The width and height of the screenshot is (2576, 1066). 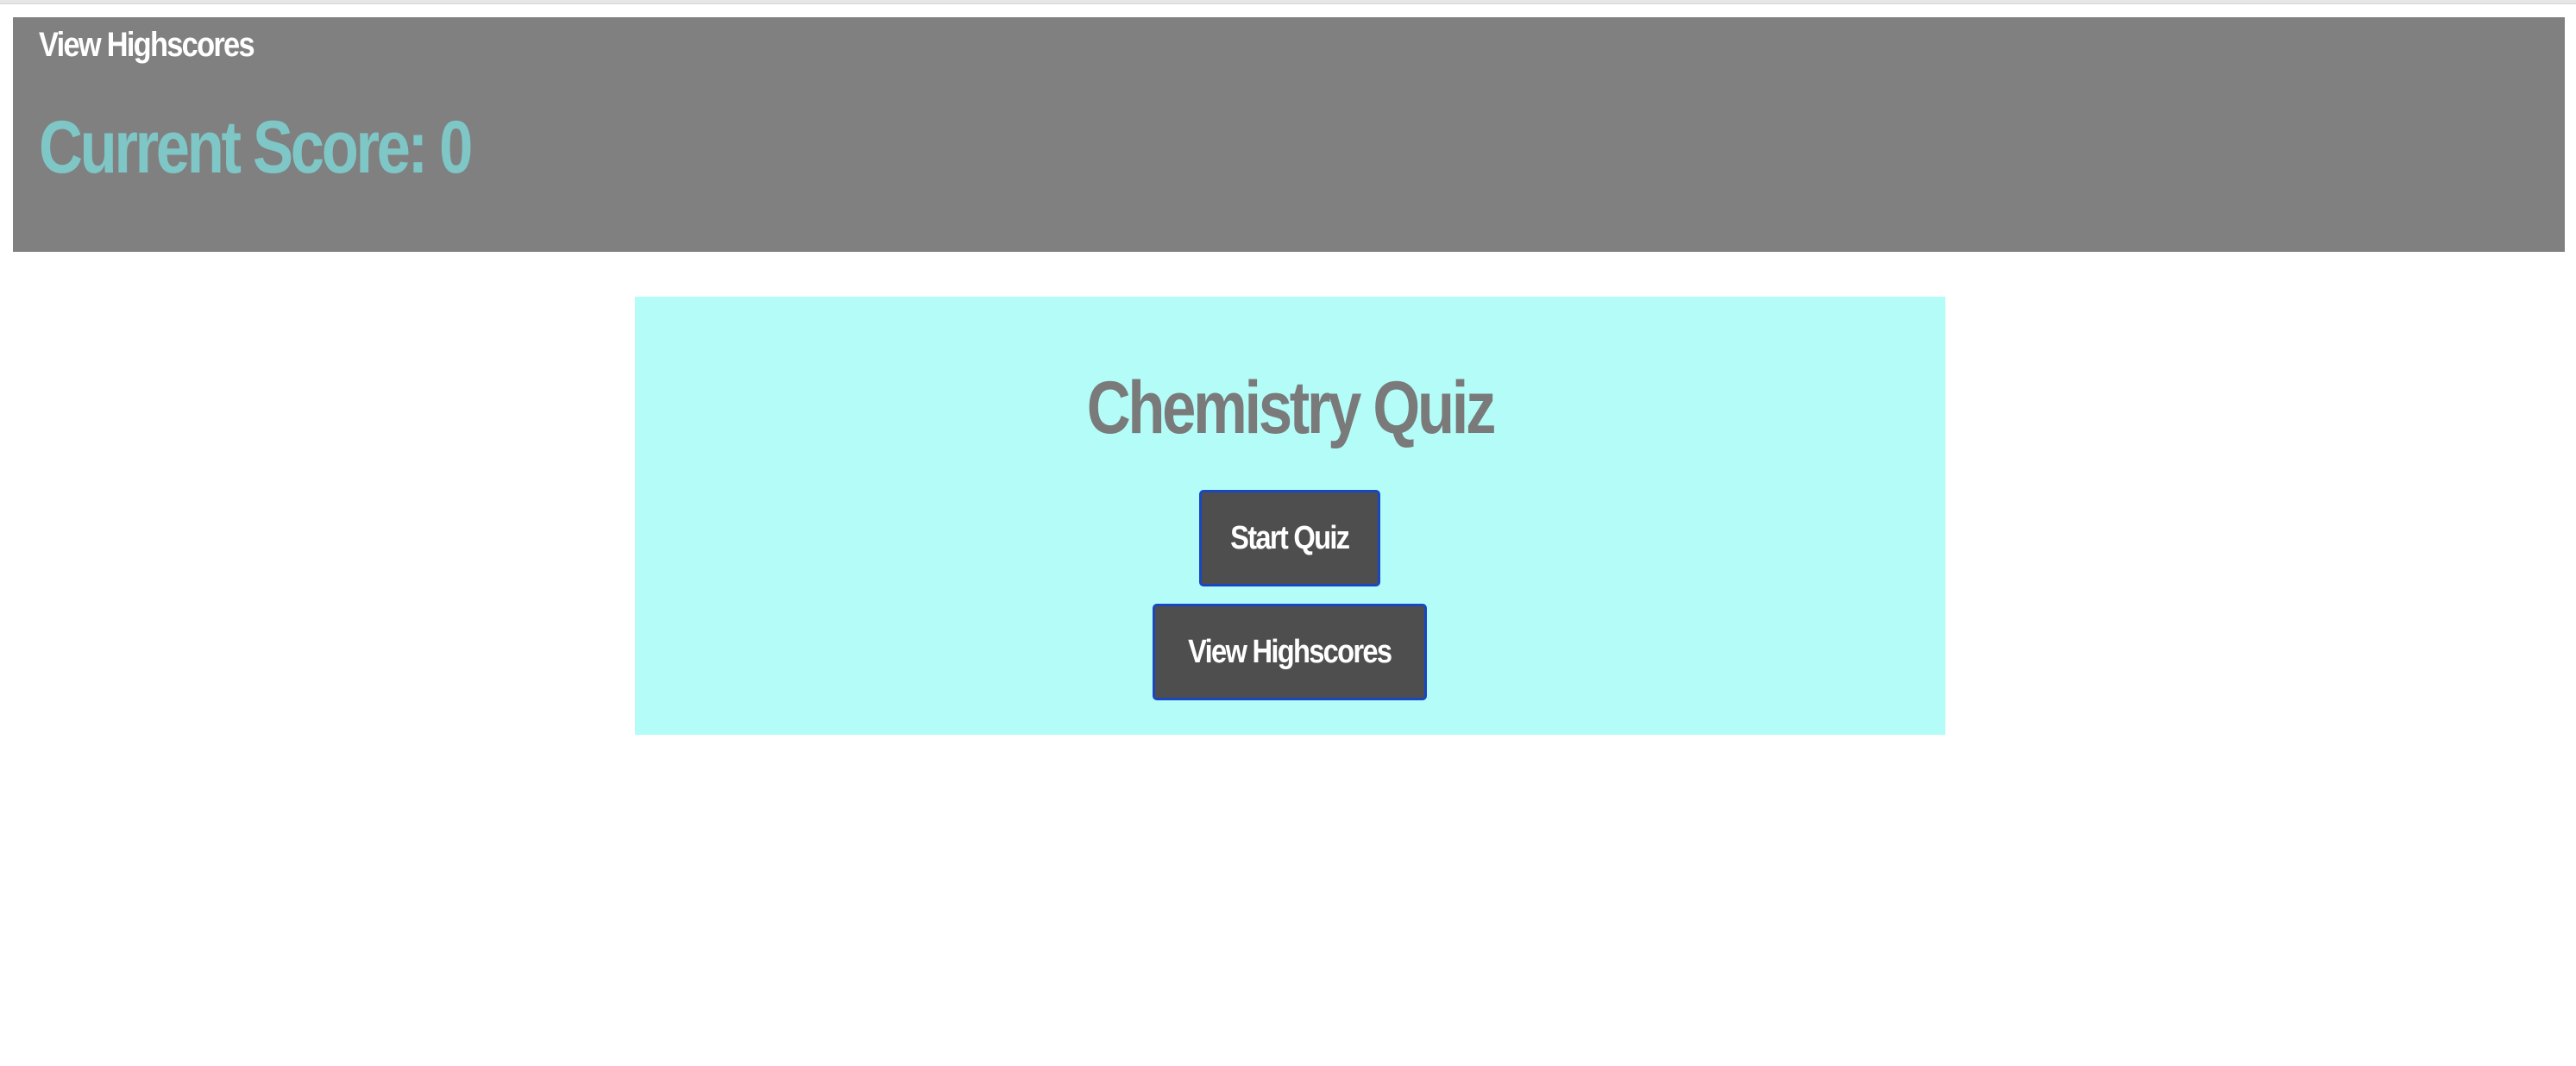 I want to click on quiz-title: Chemistry Quiz, so click(x=1290, y=408).